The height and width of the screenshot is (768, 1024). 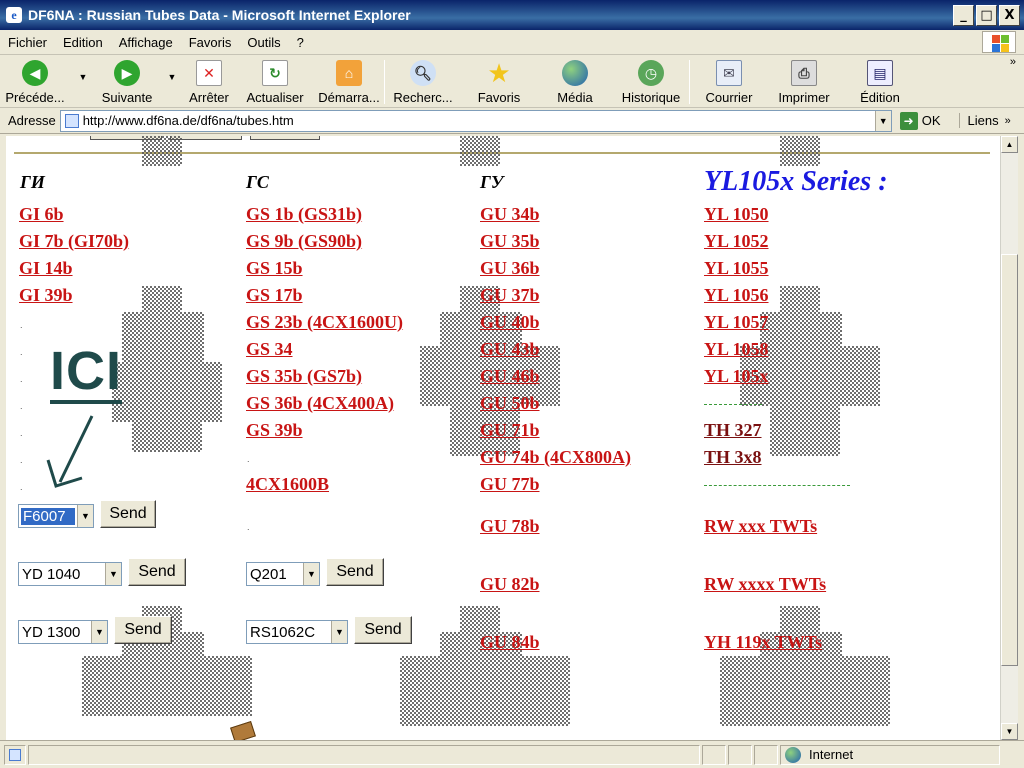 I want to click on tube-select-4: Q201 ▼, so click(x=283, y=574).